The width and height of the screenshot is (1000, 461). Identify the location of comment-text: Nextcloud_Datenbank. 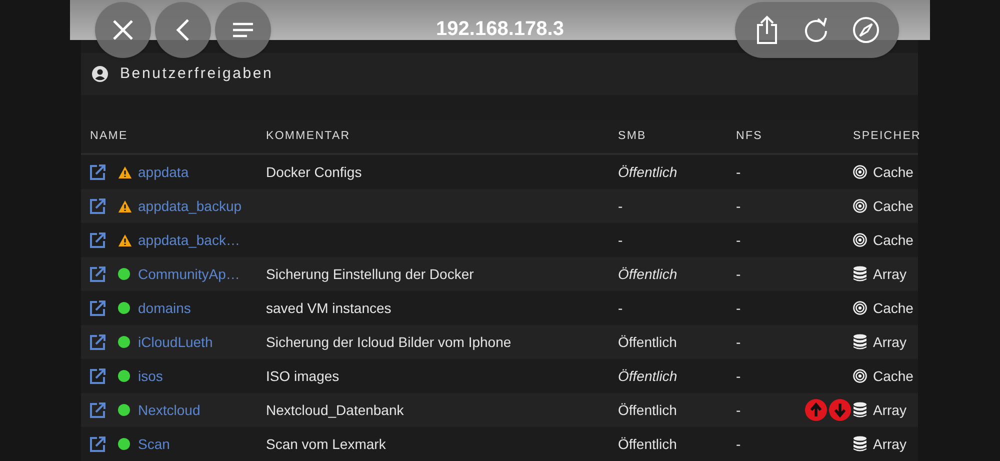
(335, 410).